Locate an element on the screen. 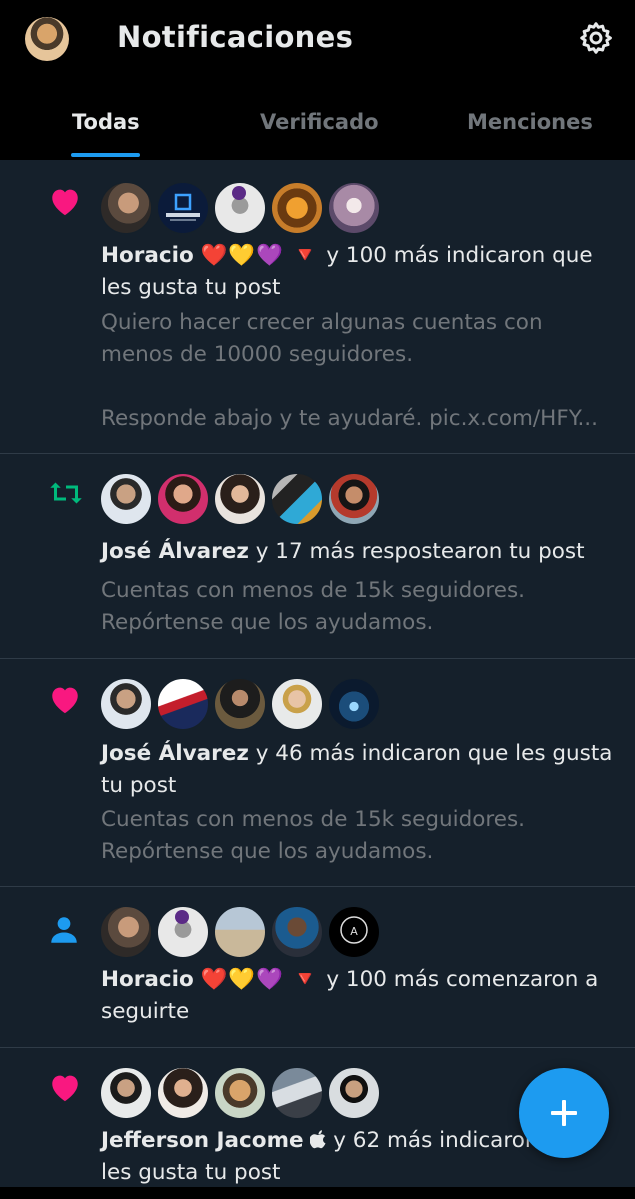 This screenshot has height=1199, width=635. plus-icon is located at coordinates (564, 1113).